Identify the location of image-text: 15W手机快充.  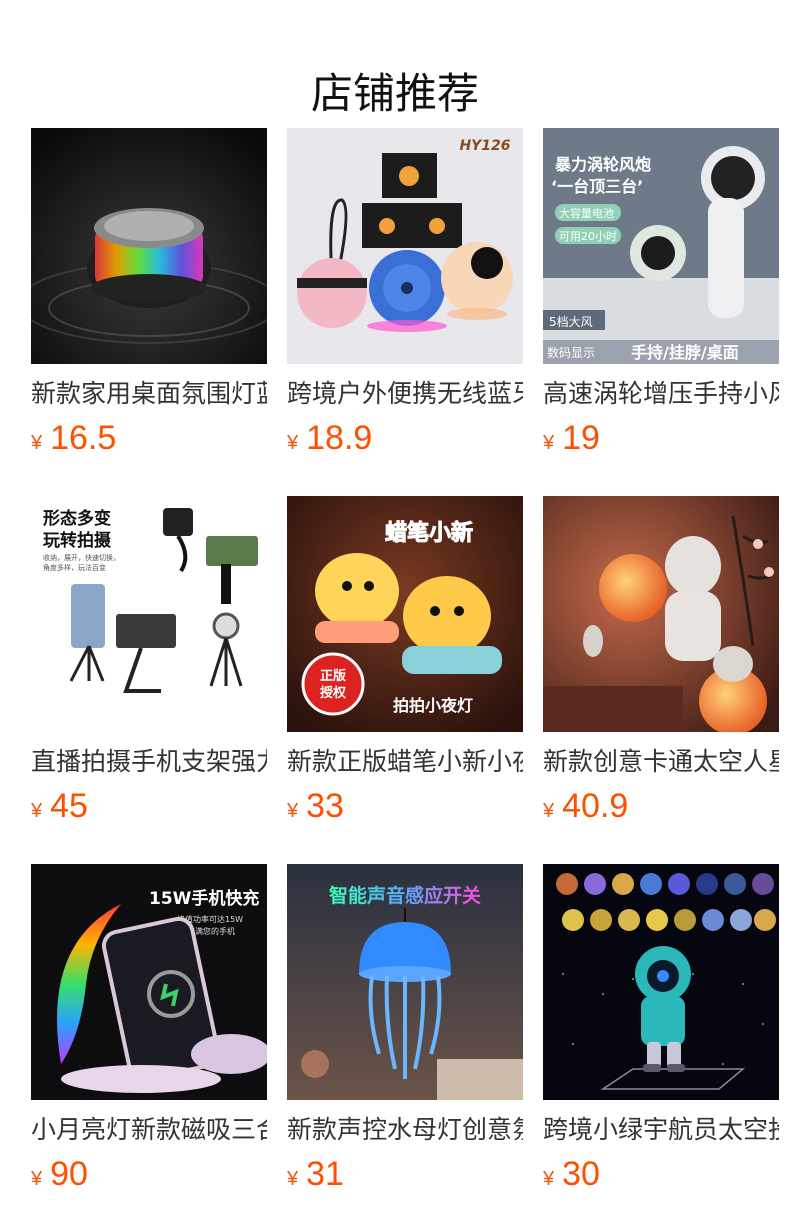
(204, 898).